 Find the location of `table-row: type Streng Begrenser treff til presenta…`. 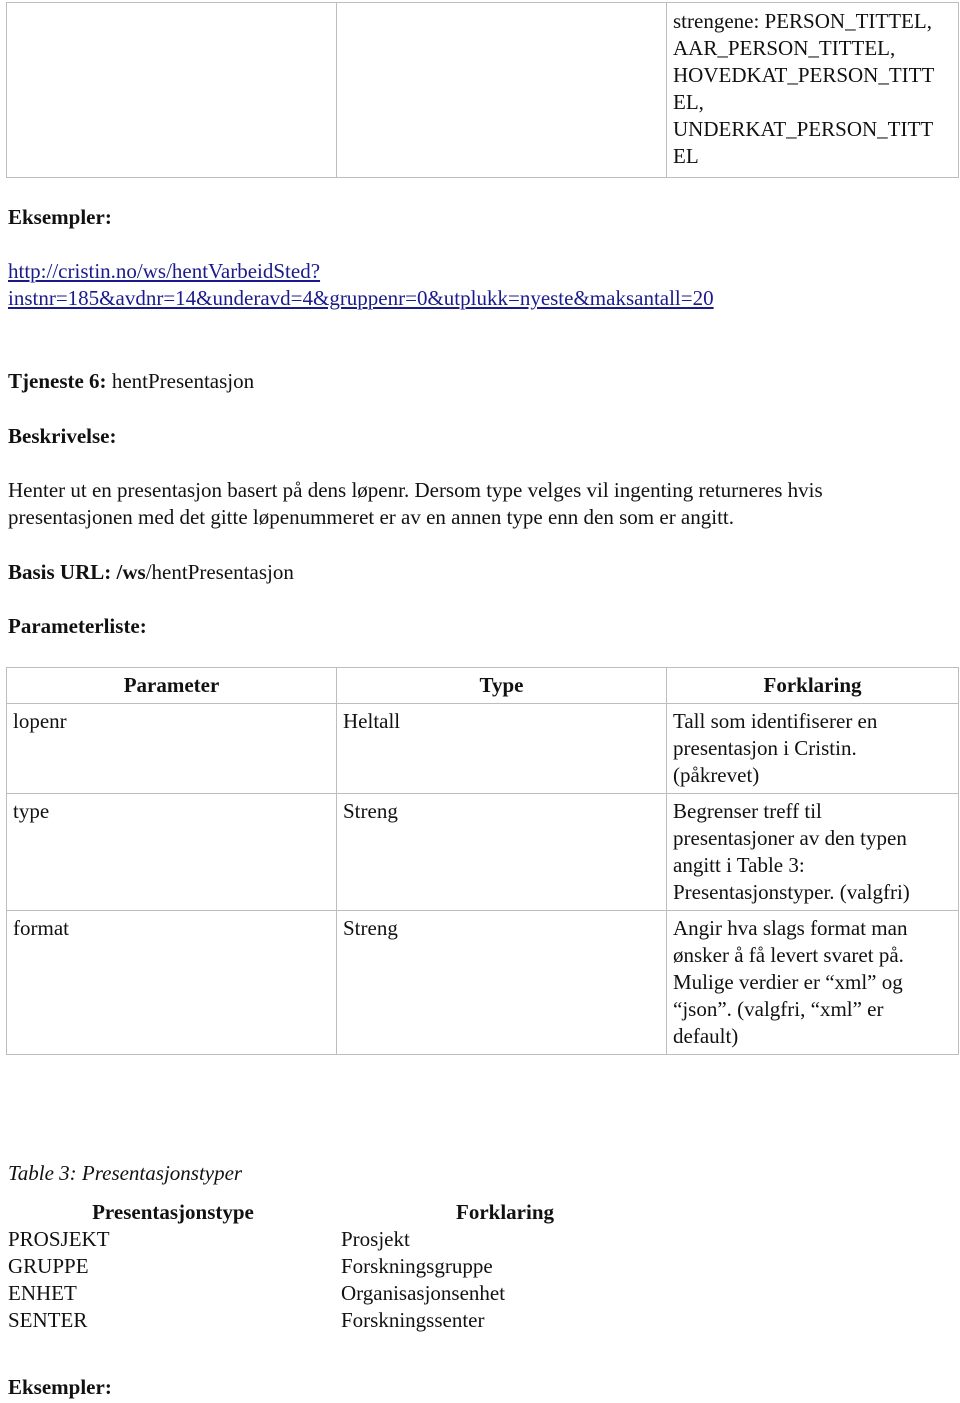

table-row: type Streng Begrenser treff til presenta… is located at coordinates (482, 852).